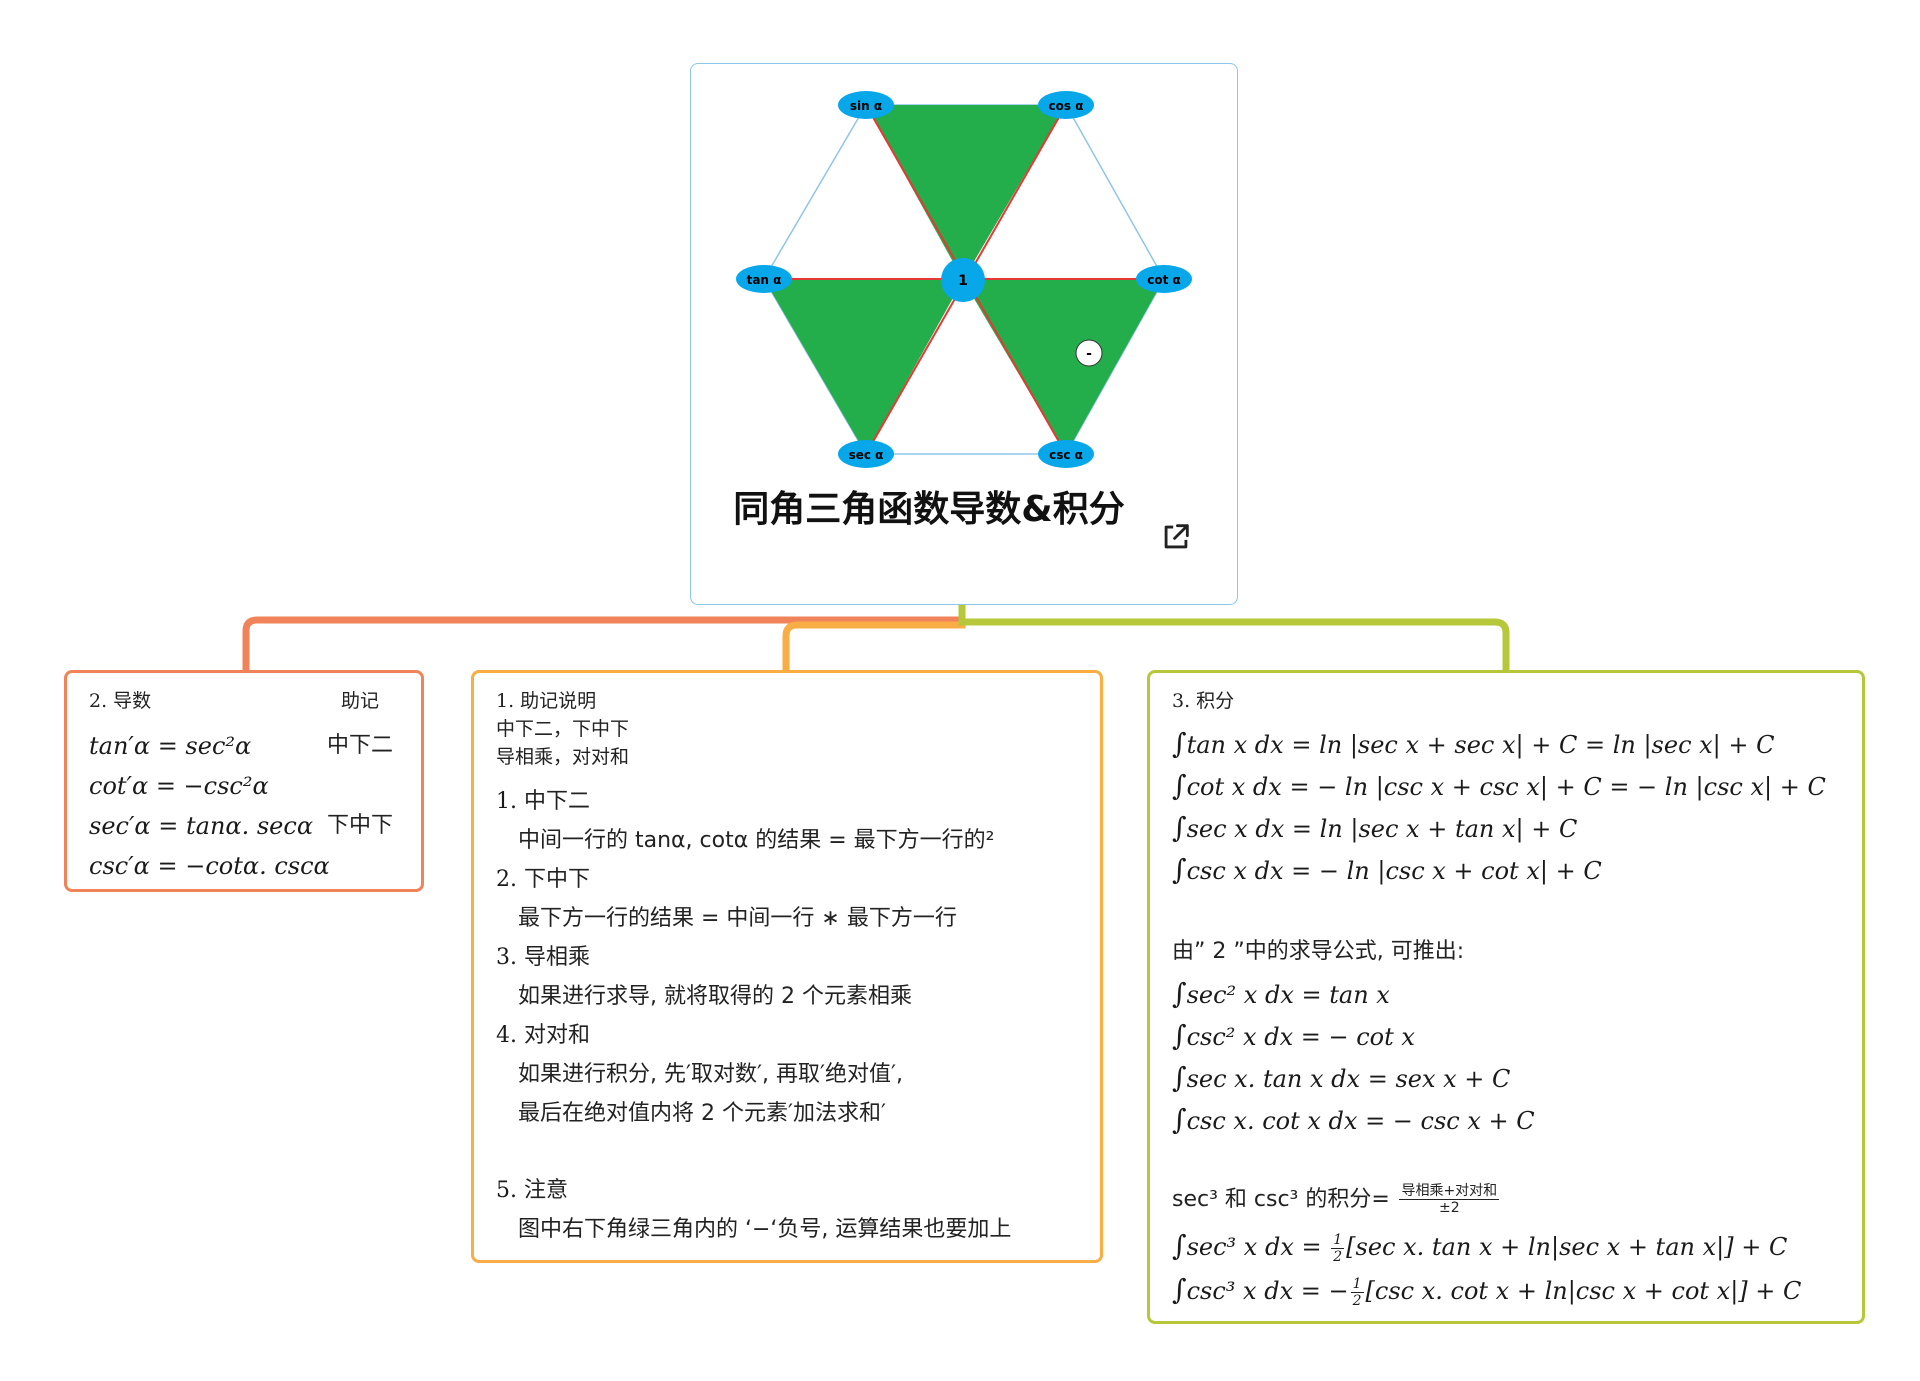 The image size is (1920, 1381). I want to click on node-tan: tan α, so click(764, 279).